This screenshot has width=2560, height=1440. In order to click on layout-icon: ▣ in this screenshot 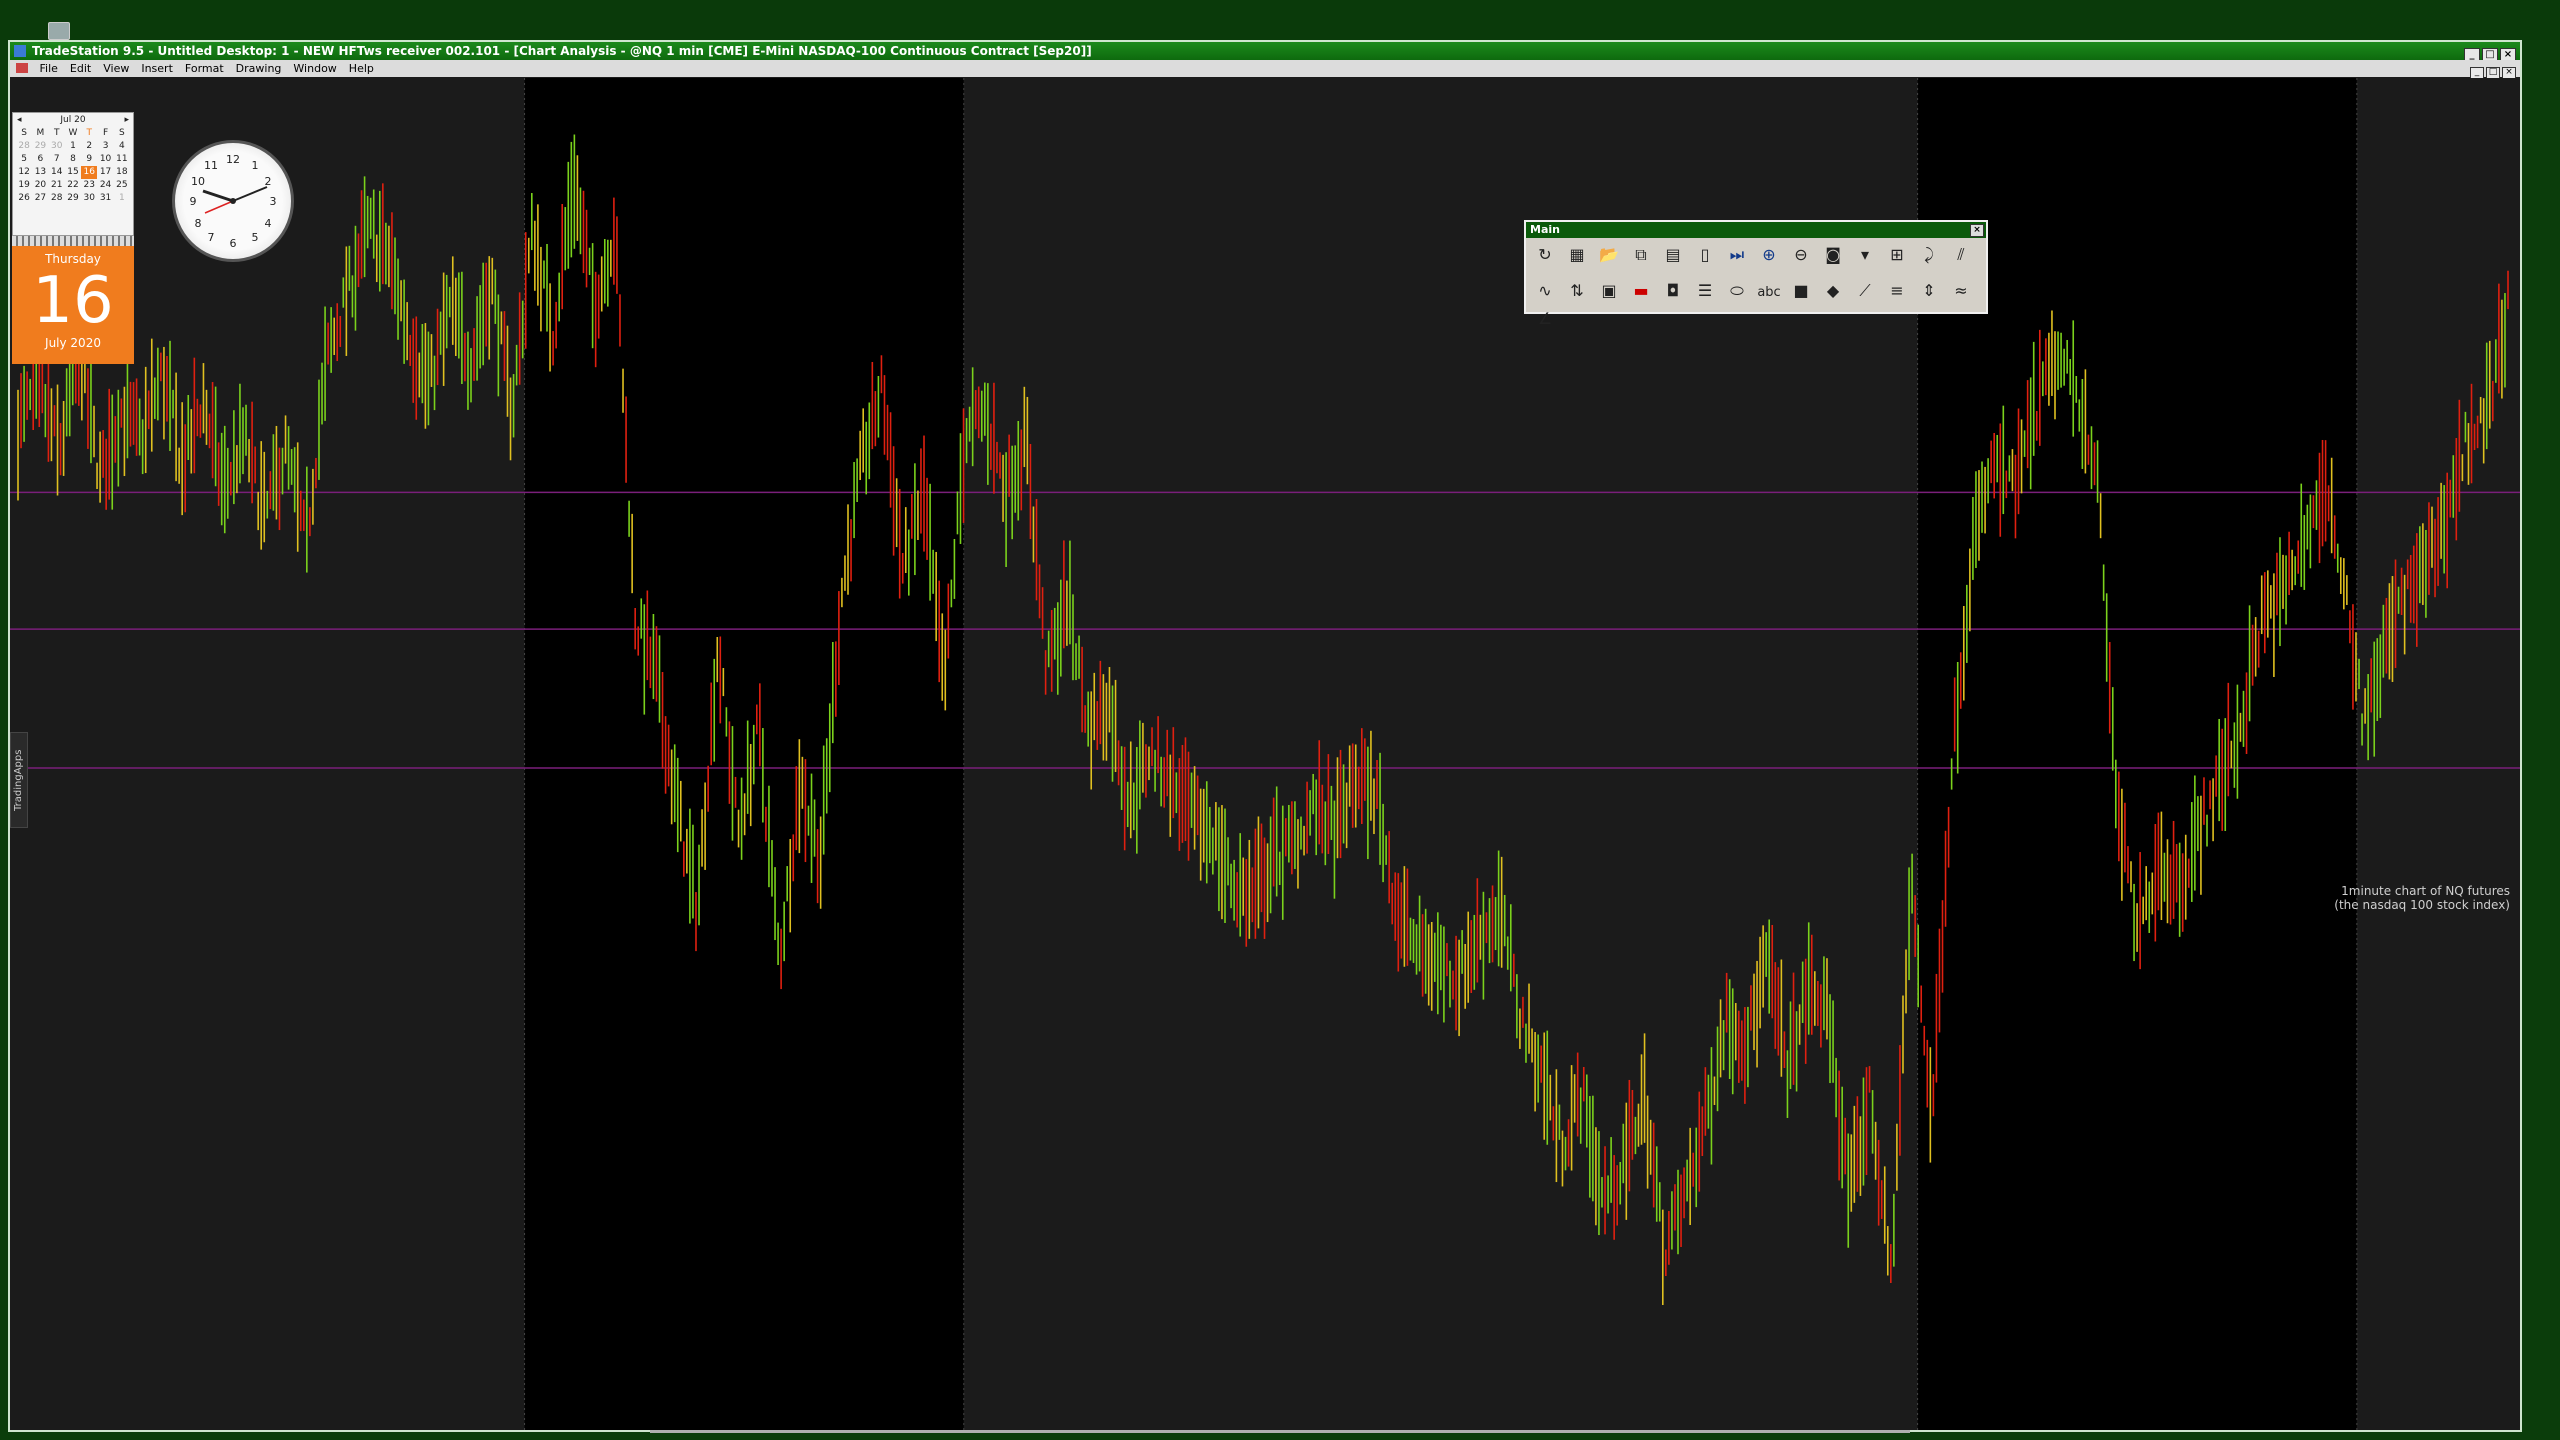, I will do `click(1609, 291)`.